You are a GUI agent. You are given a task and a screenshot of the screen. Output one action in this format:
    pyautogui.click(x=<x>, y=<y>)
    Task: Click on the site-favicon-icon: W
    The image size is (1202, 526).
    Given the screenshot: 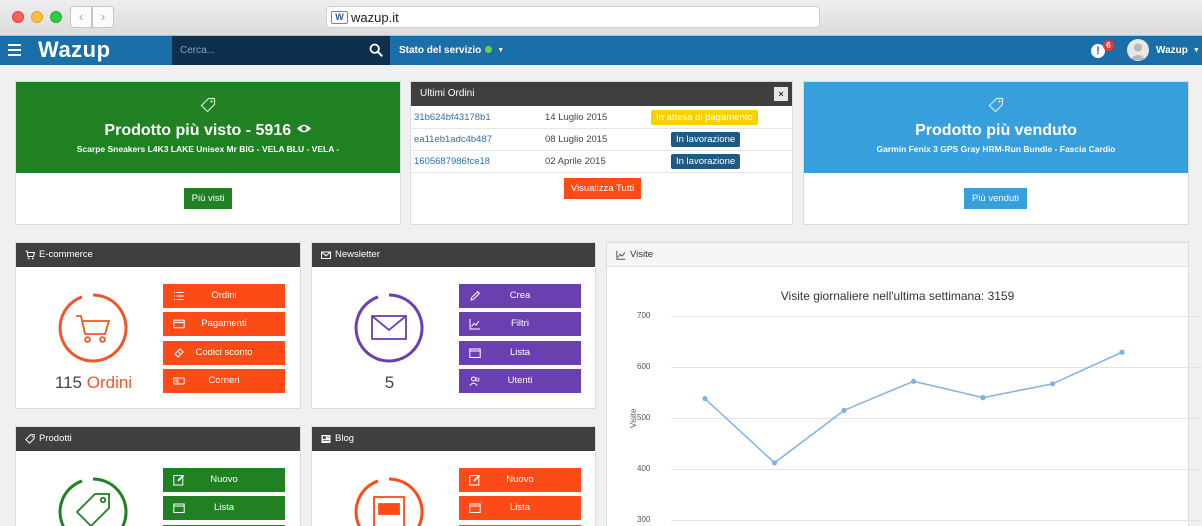 What is the action you would take?
    pyautogui.click(x=339, y=17)
    